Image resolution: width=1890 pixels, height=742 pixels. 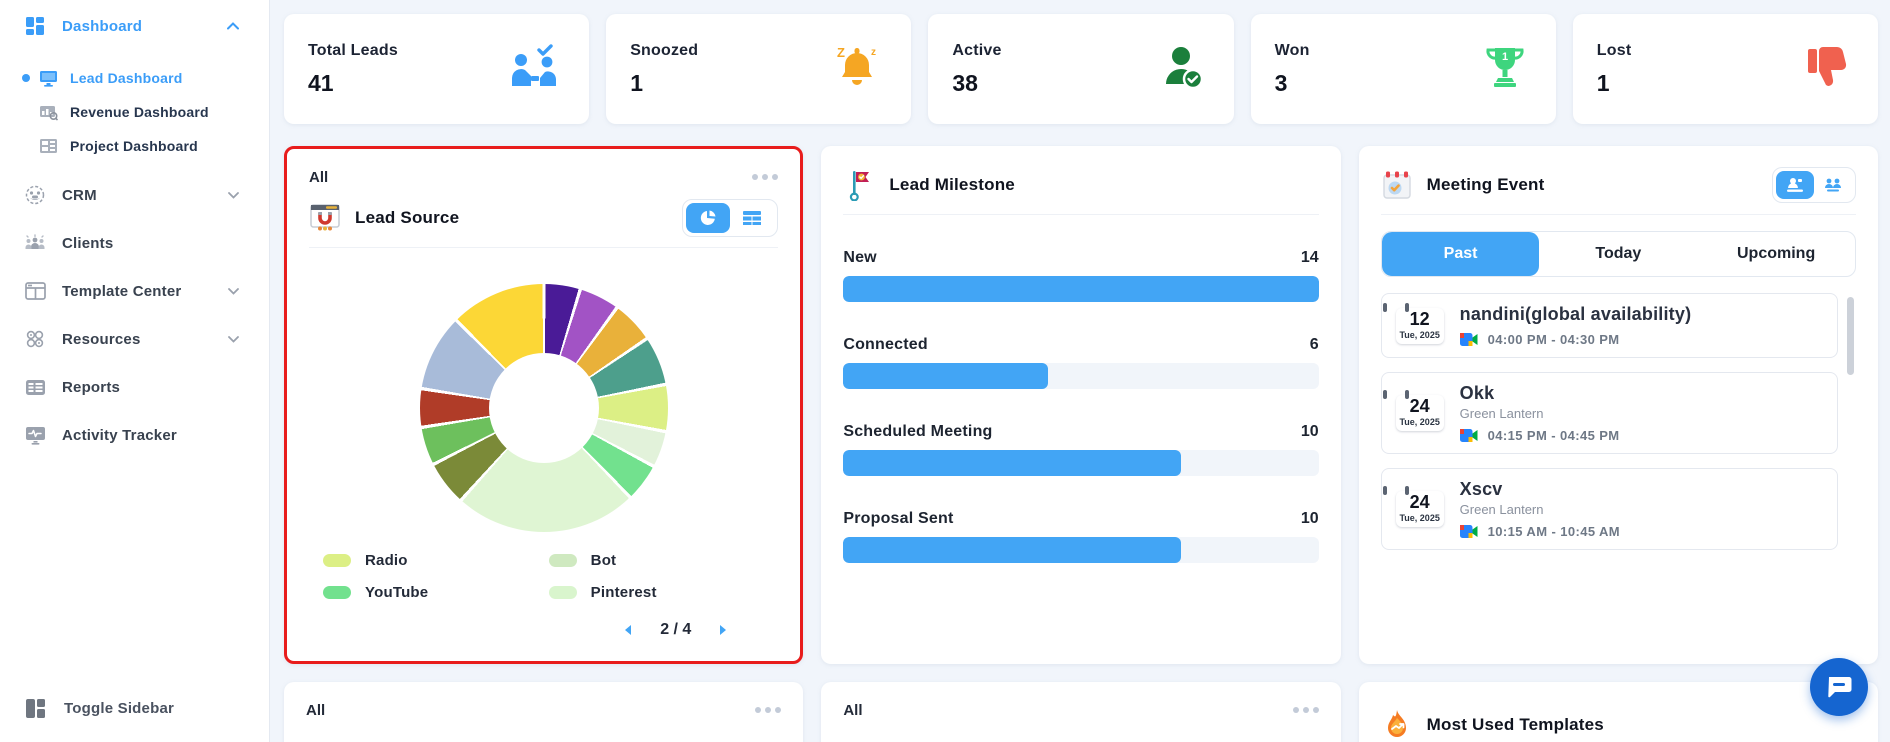 I want to click on stat-value: 3, so click(x=1281, y=82).